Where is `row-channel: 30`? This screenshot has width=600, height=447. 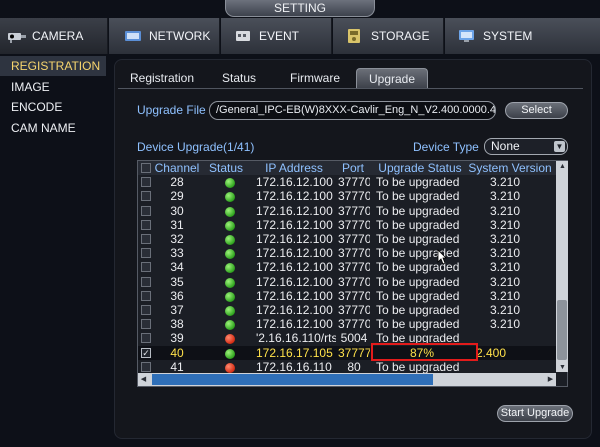
row-channel: 30 is located at coordinates (177, 210).